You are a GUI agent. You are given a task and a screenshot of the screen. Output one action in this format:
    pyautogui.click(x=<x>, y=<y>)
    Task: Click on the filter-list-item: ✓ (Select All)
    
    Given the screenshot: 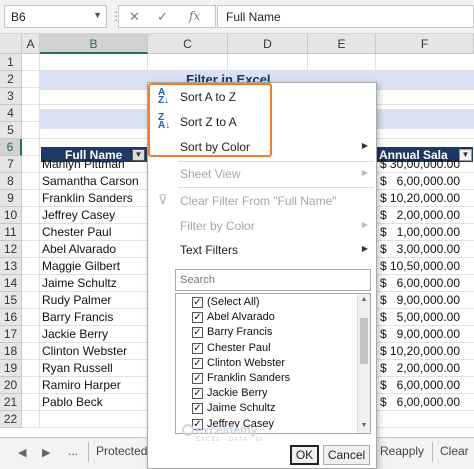 What is the action you would take?
    pyautogui.click(x=272, y=303)
    